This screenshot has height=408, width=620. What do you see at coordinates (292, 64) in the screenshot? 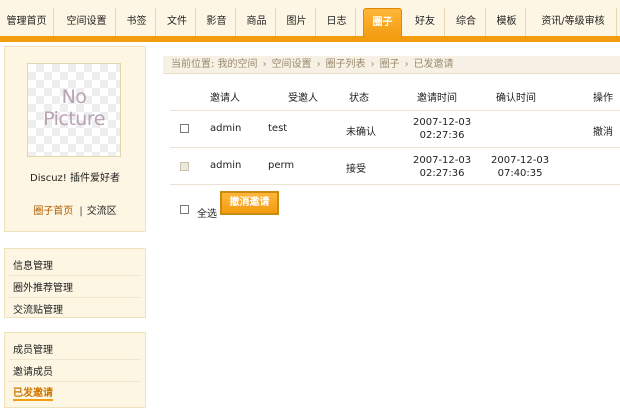
I see `breadcrumb-space-settings: 空间设置` at bounding box center [292, 64].